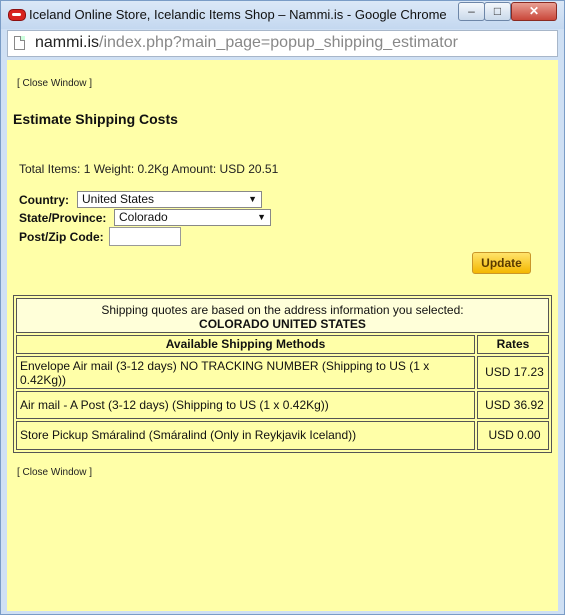 This screenshot has height=615, width=565. What do you see at coordinates (471, 11) in the screenshot?
I see `minimize-button: –` at bounding box center [471, 11].